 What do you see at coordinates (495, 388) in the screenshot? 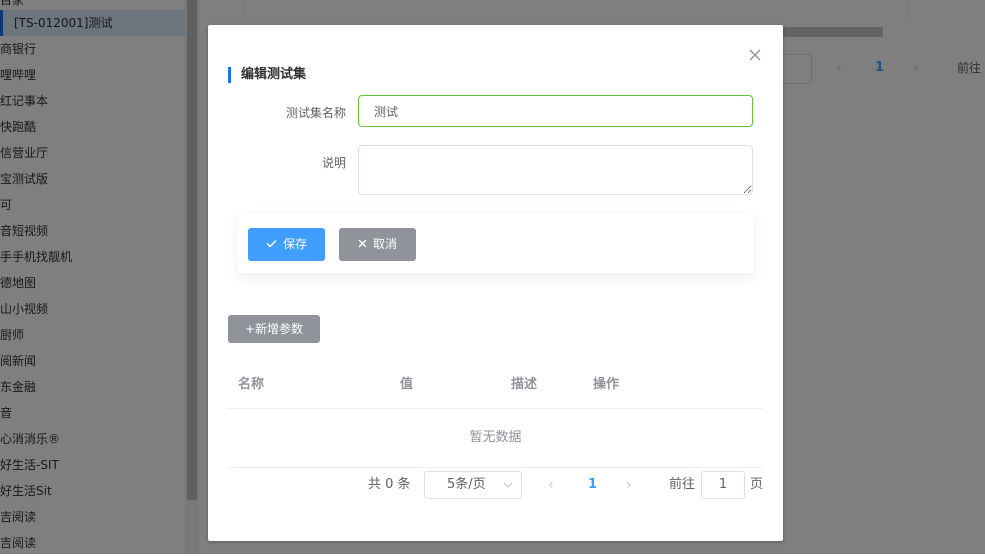
I see `table-header: 名称 值 描述 操作` at bounding box center [495, 388].